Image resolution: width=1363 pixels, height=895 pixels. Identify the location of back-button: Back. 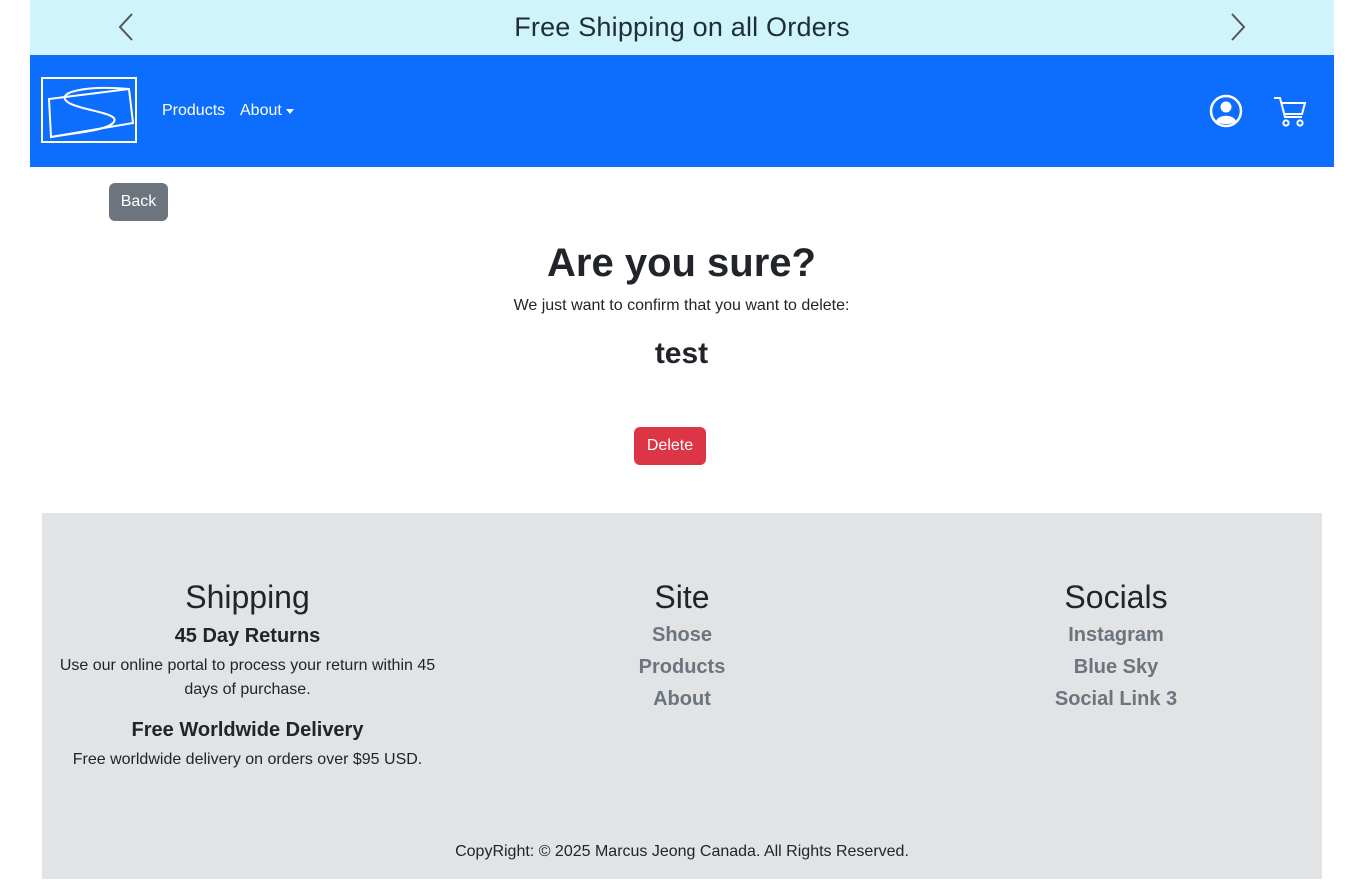
(138, 202).